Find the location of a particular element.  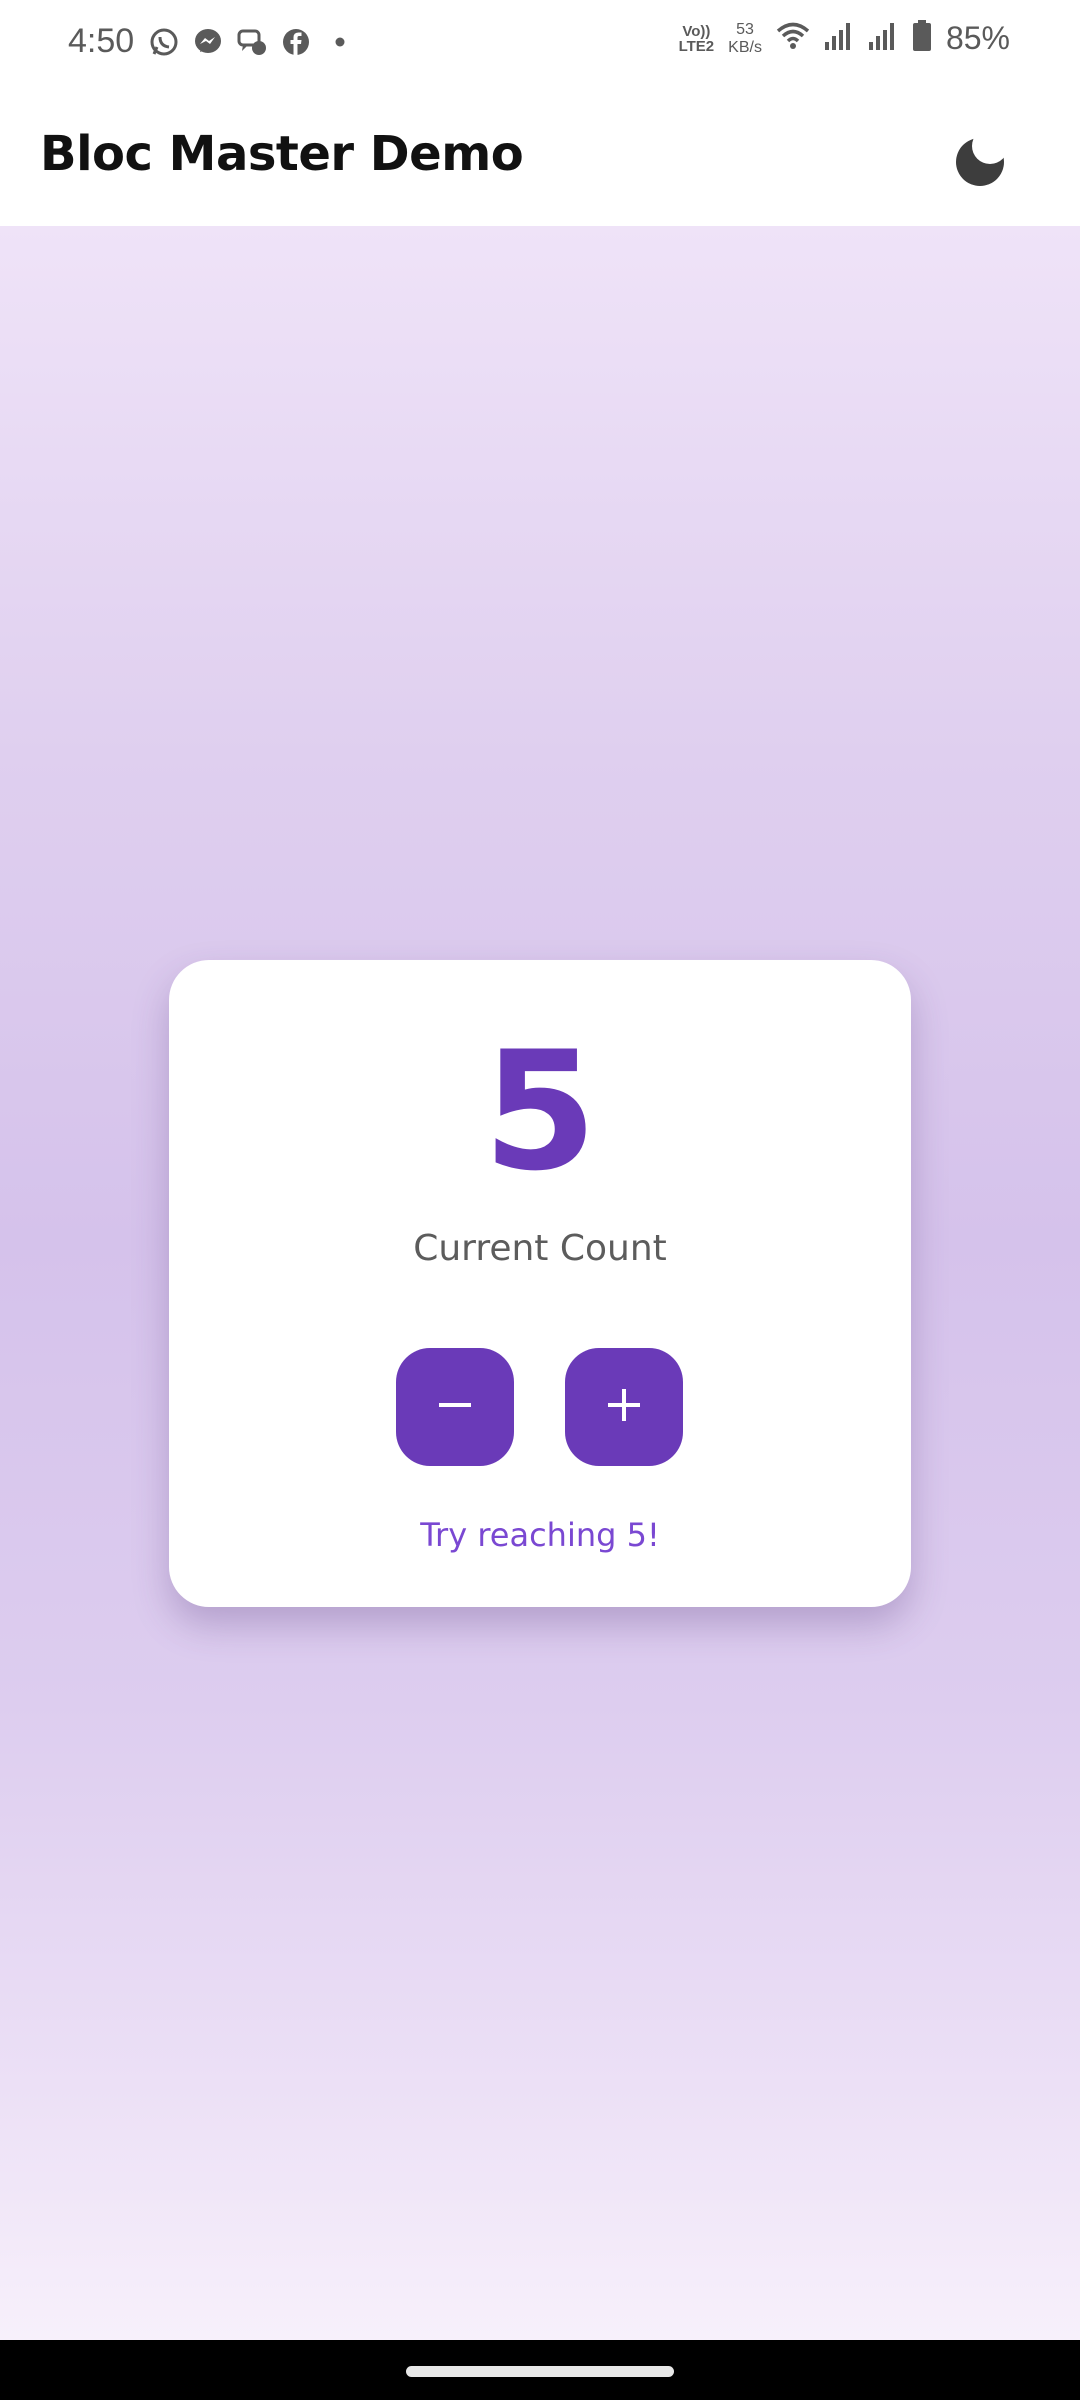

status-time: 4:50 is located at coordinates (101, 41).